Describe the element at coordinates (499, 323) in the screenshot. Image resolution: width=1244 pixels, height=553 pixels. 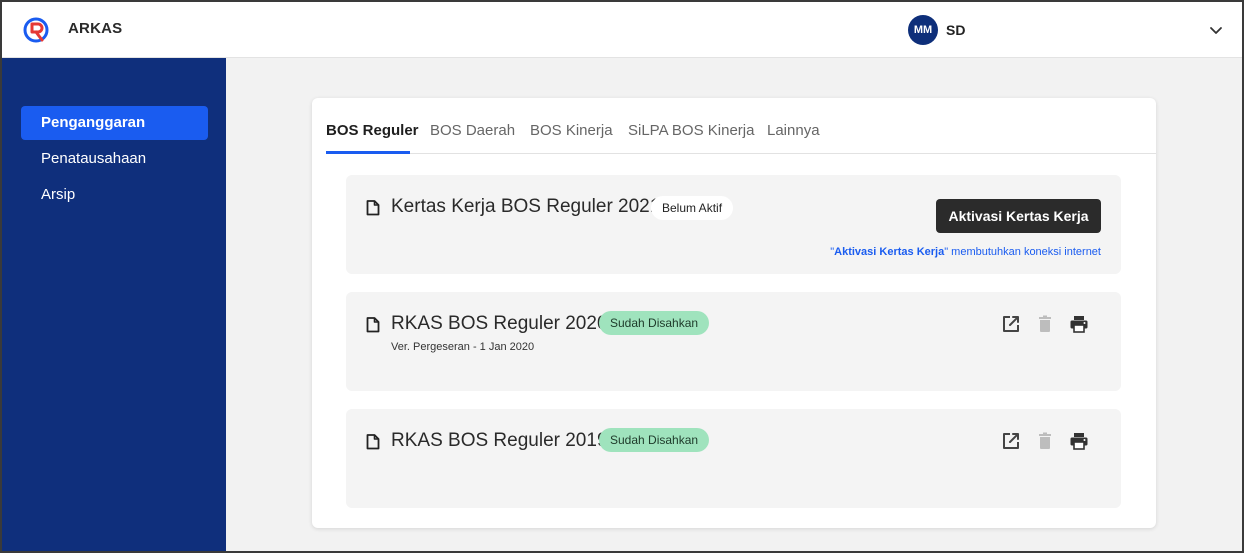
I see `rkas-2020-title: RKAS BOS Reguler 2020` at that location.